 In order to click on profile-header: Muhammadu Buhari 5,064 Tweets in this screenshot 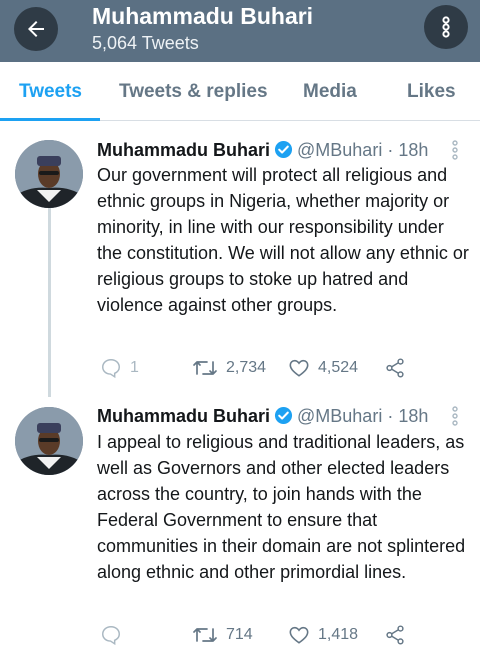, I will do `click(240, 31)`.